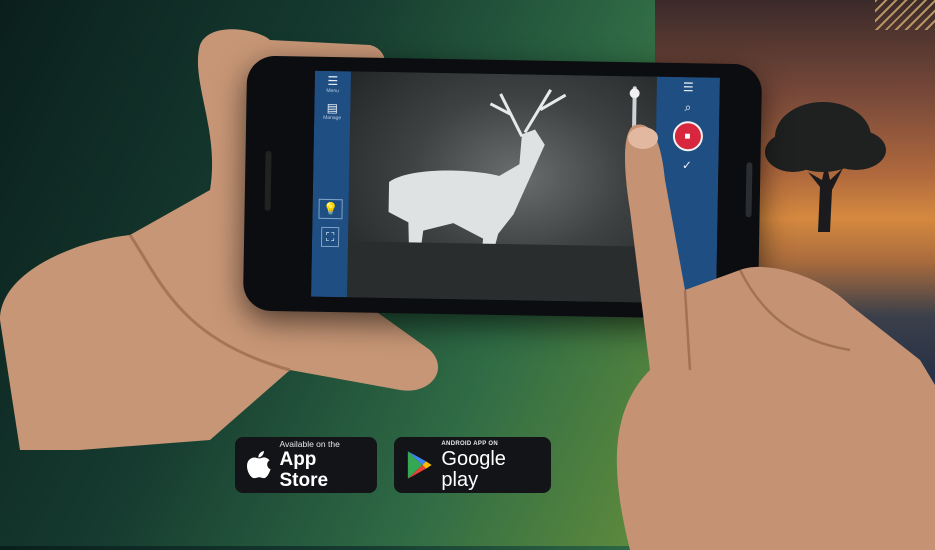 The height and width of the screenshot is (550, 935). What do you see at coordinates (309, 444) in the screenshot?
I see `app-store-small-text: Available on the` at bounding box center [309, 444].